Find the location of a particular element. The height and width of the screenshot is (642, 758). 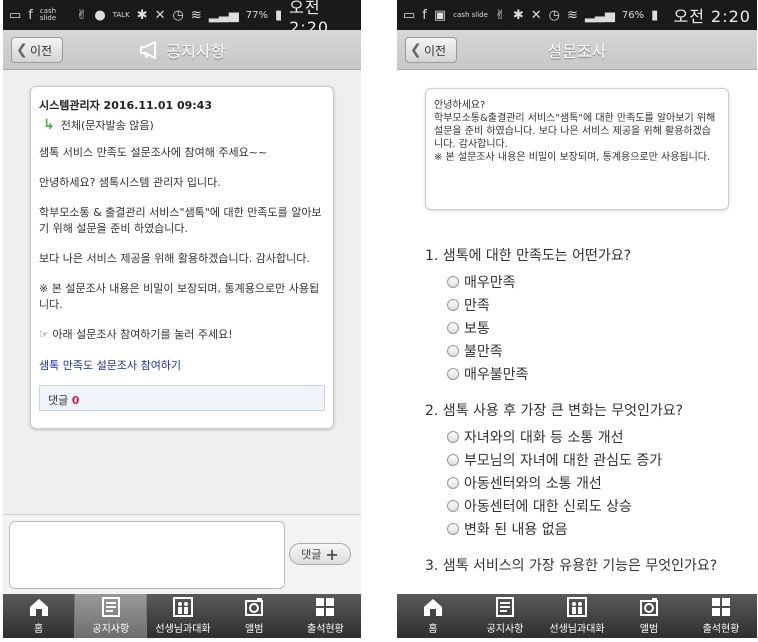

chat-icon: ● is located at coordinates (100, 15).